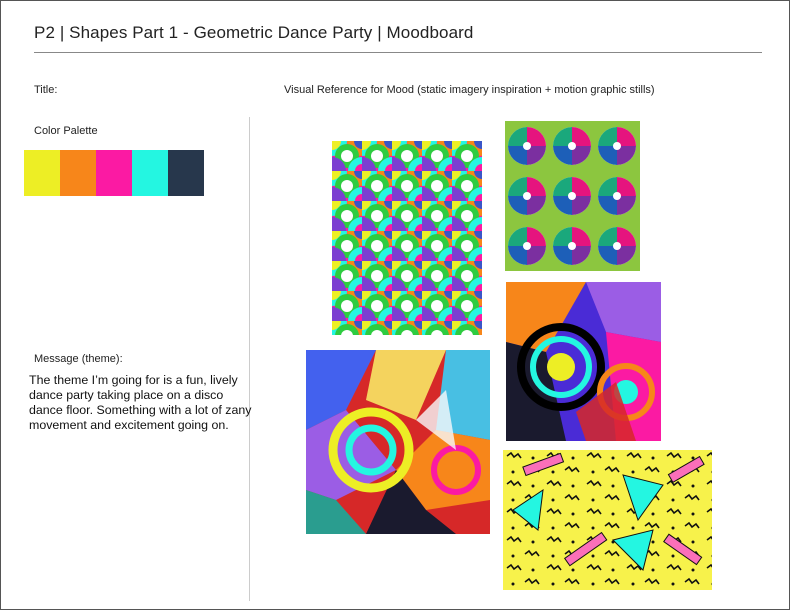 The height and width of the screenshot is (612, 792). I want to click on palette-swatch-magenta, so click(114, 173).